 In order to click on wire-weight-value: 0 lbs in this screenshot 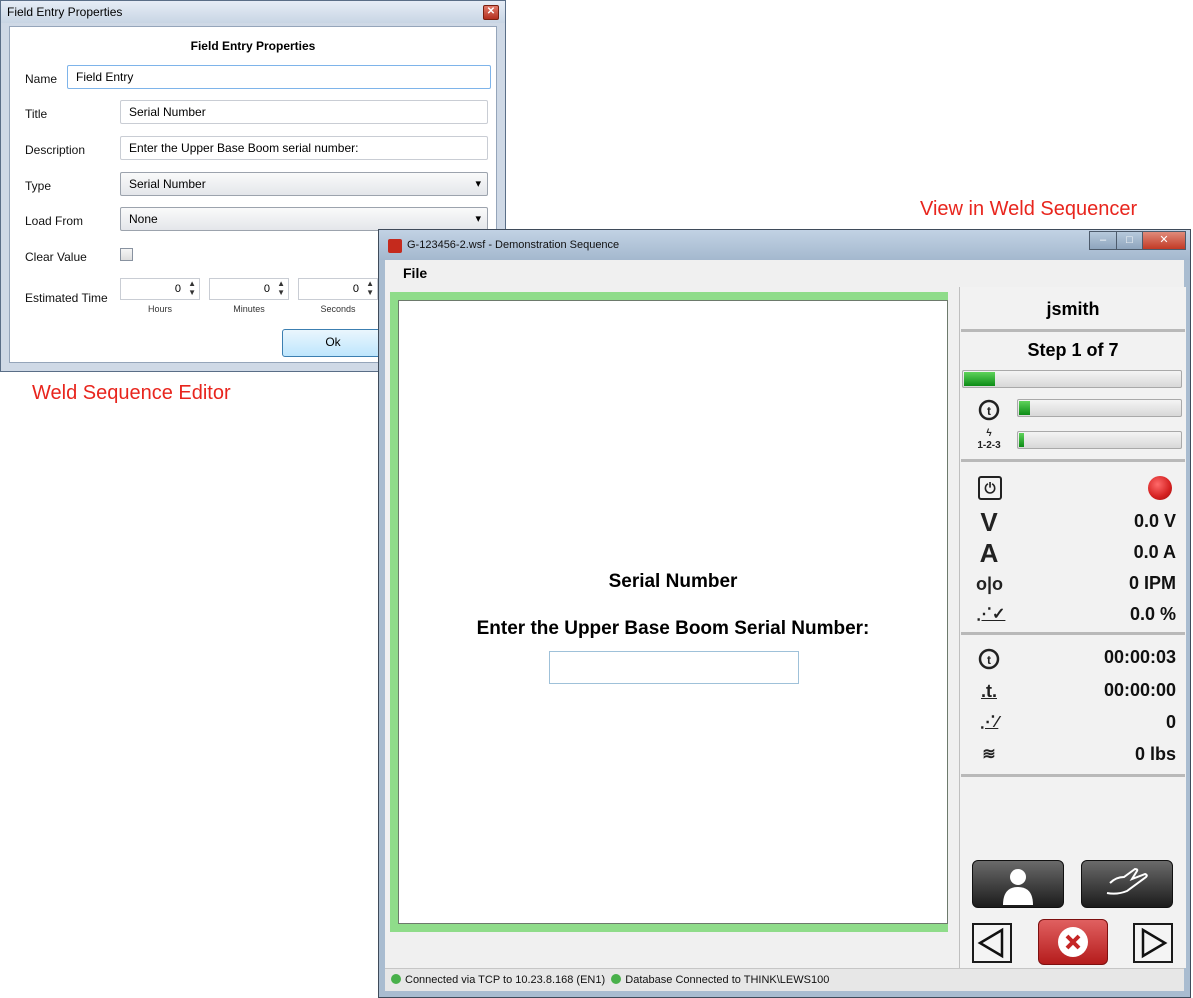, I will do `click(1155, 754)`.